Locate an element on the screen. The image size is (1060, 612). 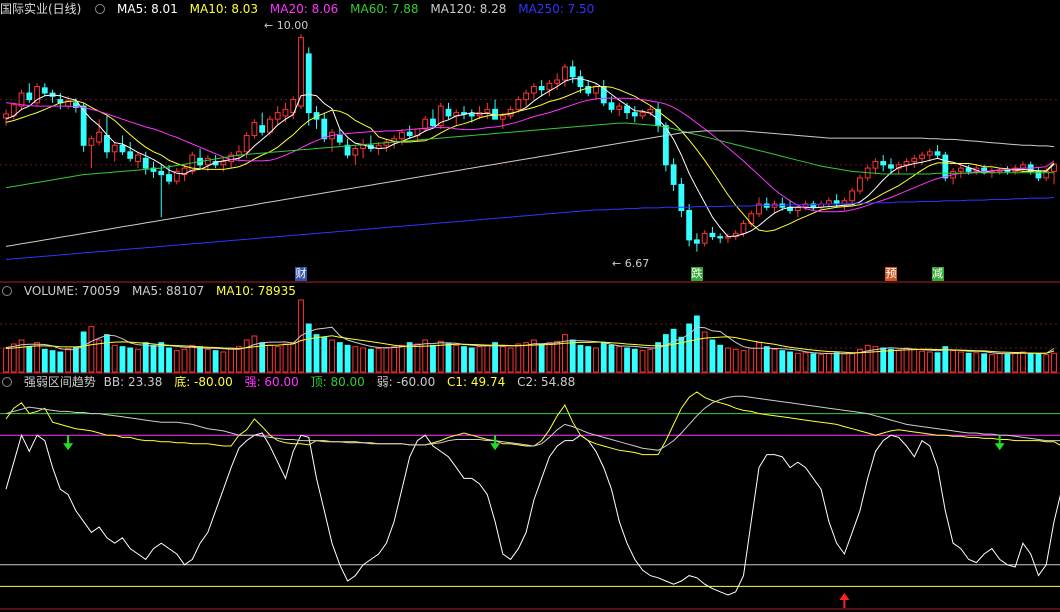
event-badge: 减 is located at coordinates (937, 274).